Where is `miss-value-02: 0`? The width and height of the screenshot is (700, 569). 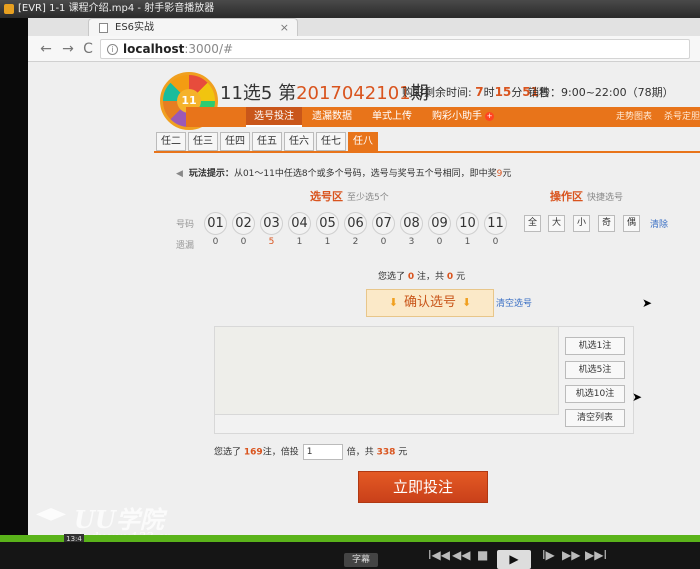
miss-value-02: 0 is located at coordinates (243, 242).